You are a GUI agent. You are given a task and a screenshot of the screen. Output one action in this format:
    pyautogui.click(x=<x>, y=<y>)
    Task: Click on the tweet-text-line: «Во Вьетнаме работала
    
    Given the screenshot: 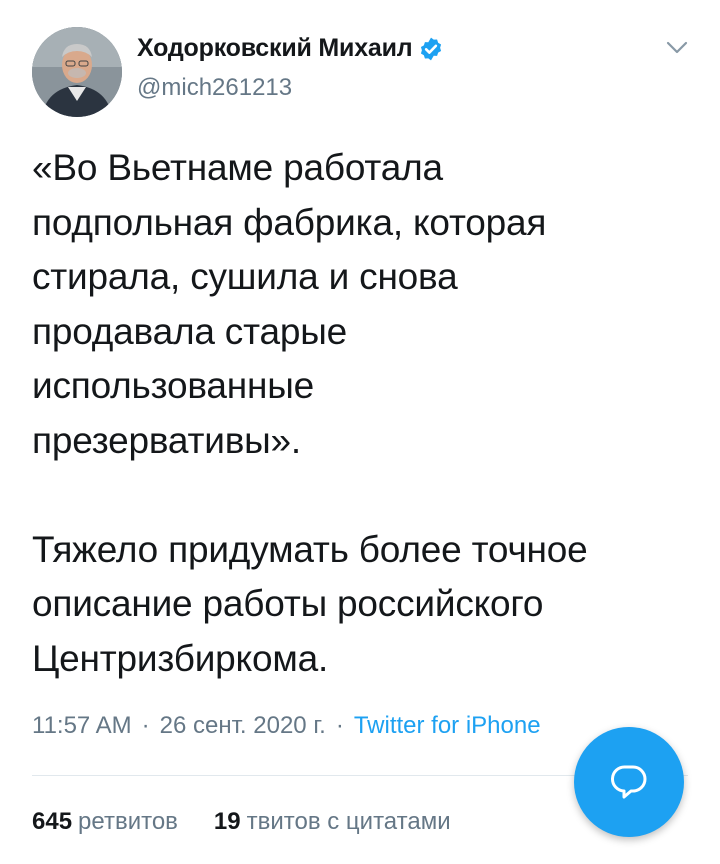 What is the action you would take?
    pyautogui.click(x=237, y=167)
    